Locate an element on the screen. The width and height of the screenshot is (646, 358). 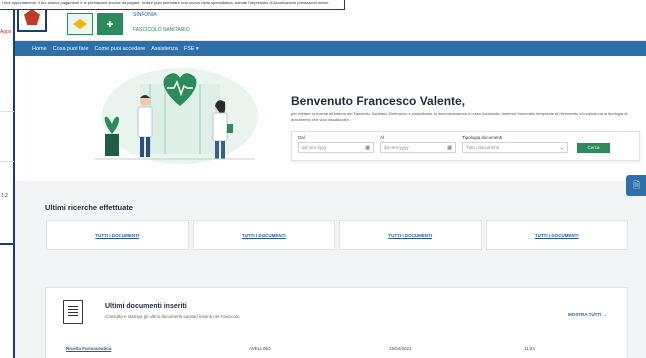
document-side-button: 🗎 is located at coordinates (636, 185).